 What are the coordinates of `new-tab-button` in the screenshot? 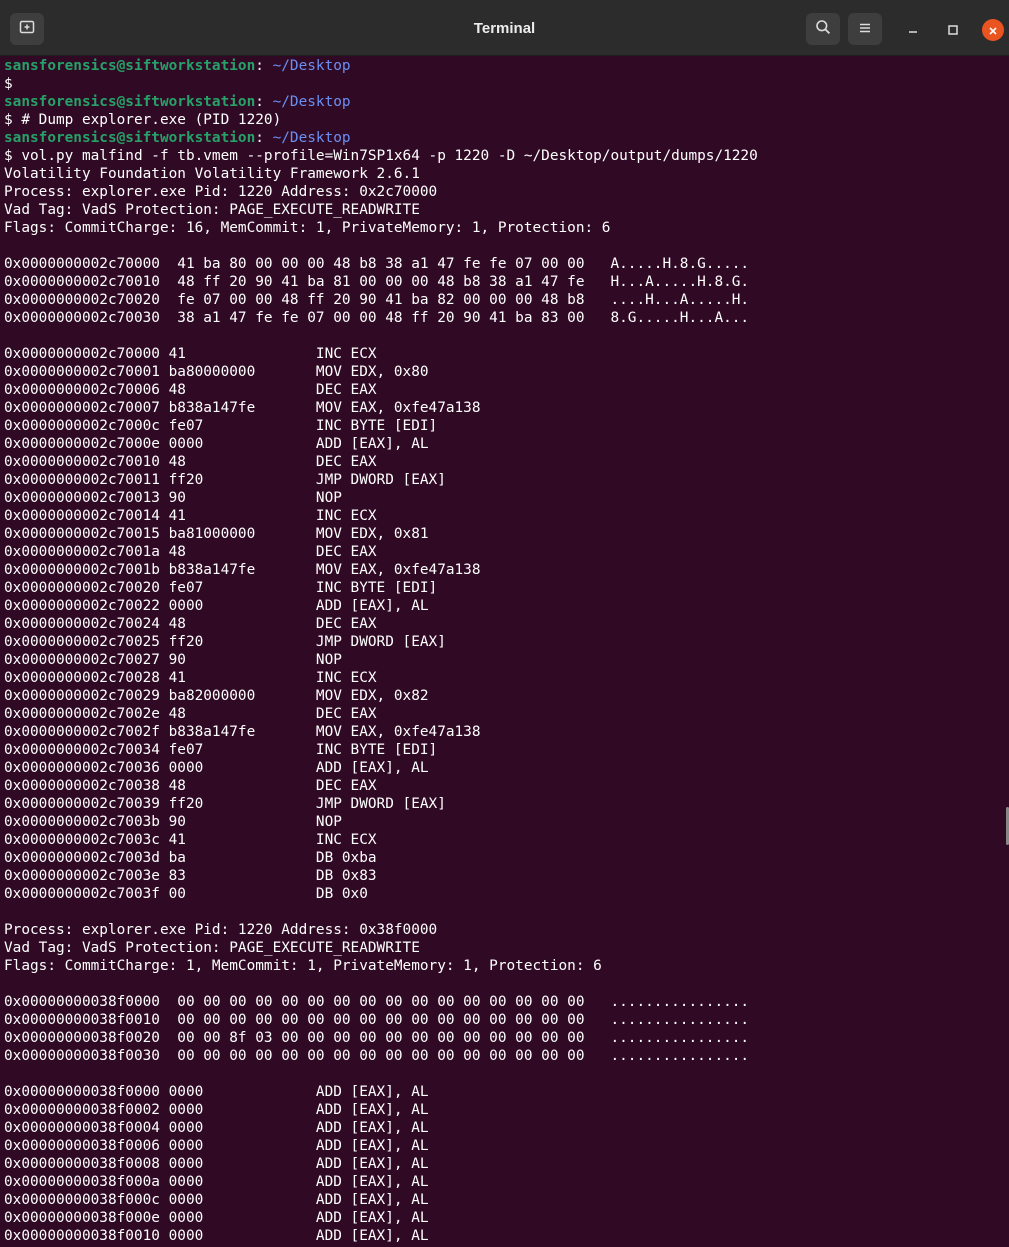 It's located at (27, 29).